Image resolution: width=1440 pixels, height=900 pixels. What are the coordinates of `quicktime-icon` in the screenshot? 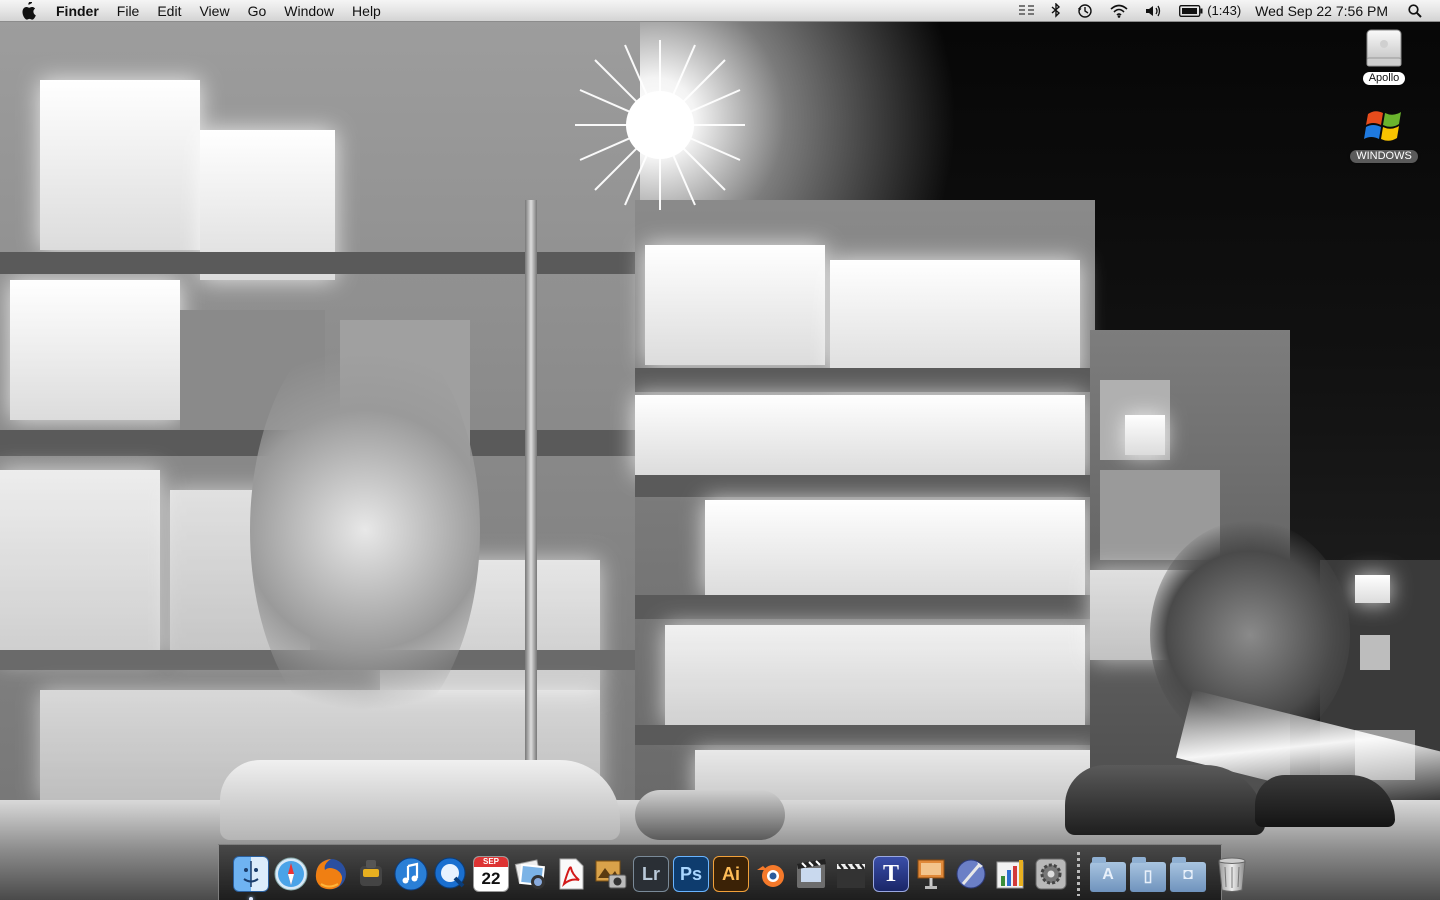 It's located at (450, 873).